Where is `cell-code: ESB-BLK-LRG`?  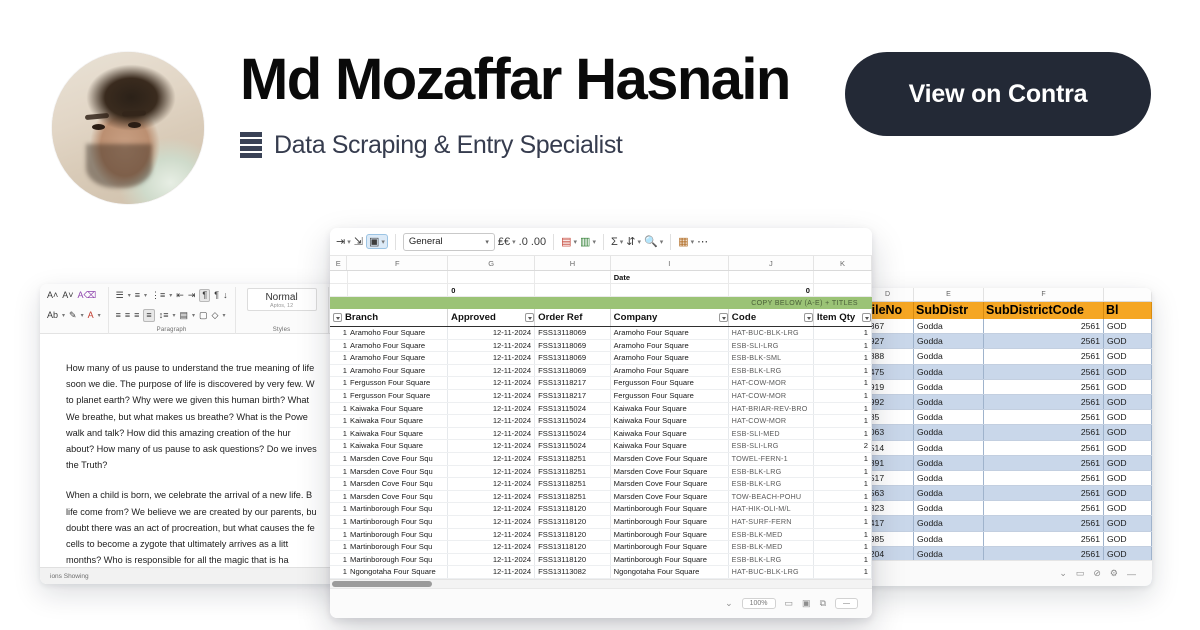
cell-code: ESB-BLK-LRG is located at coordinates (771, 559).